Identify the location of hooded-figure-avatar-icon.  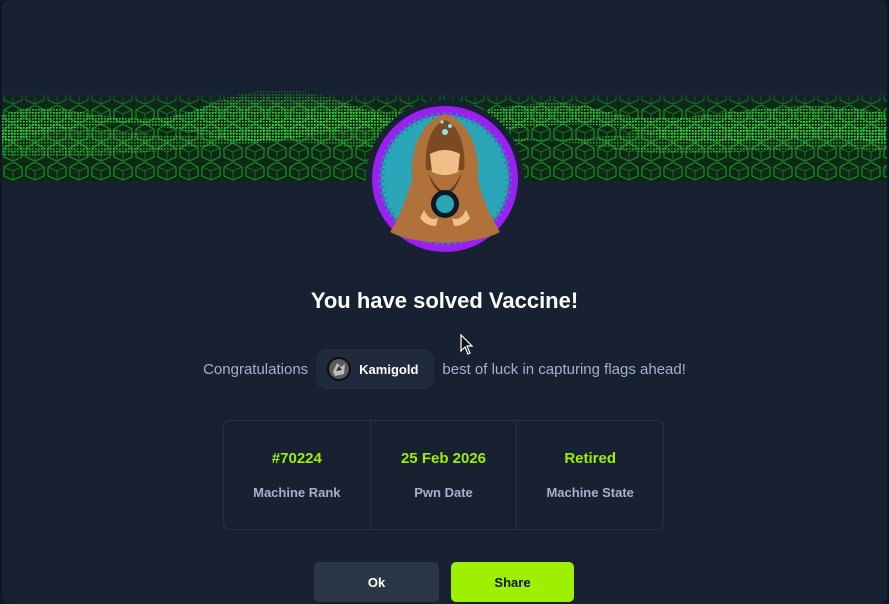
(445, 179).